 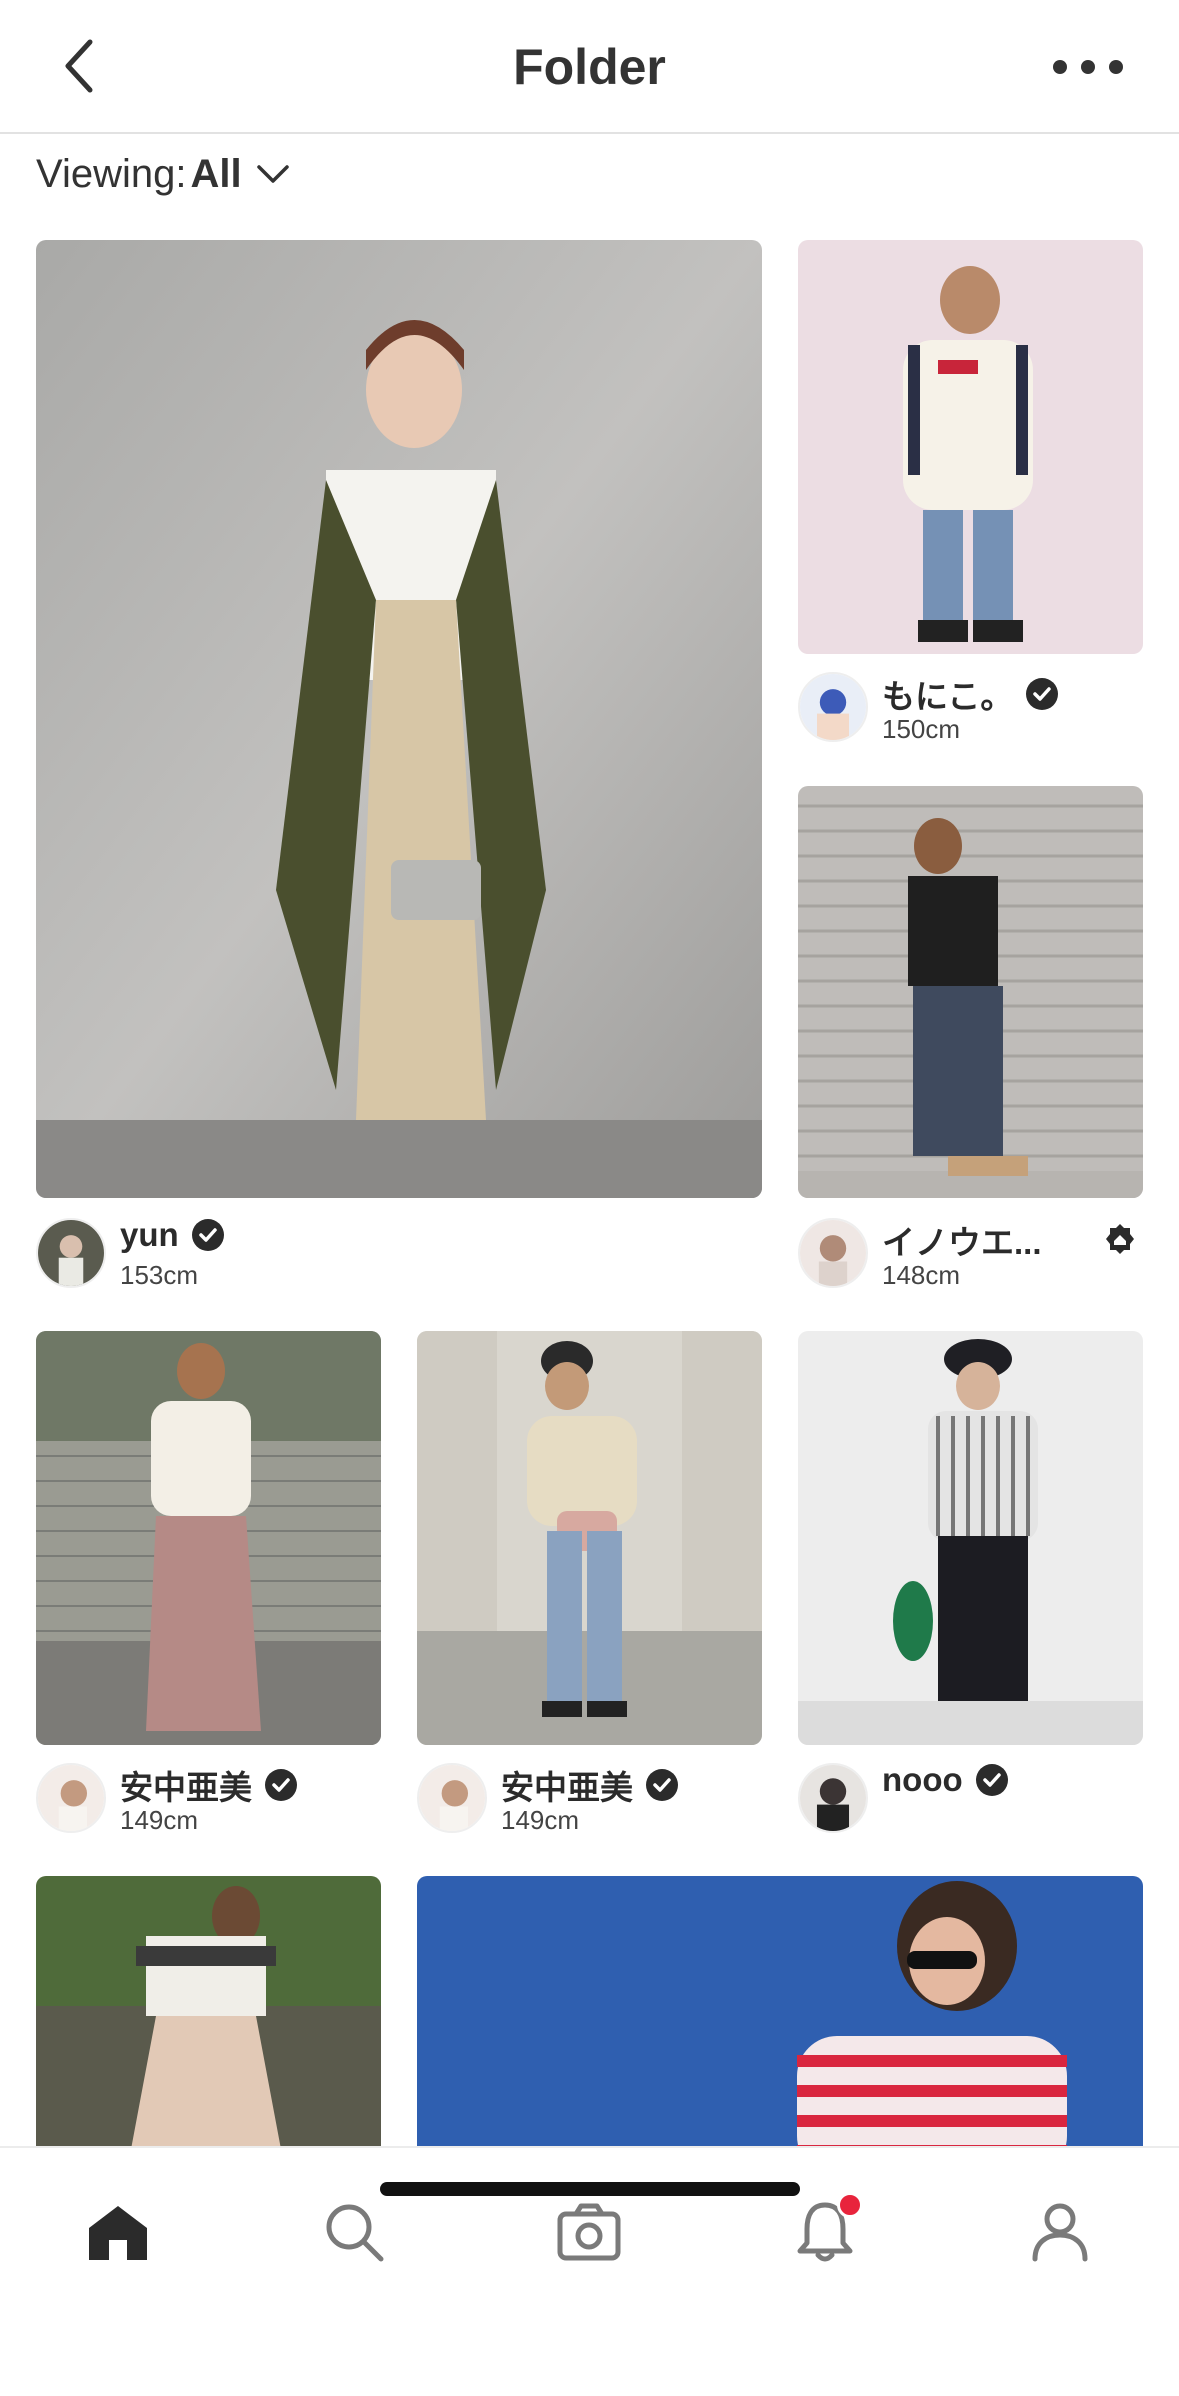 I want to click on shop-badge-icon, so click(x=1120, y=1239).